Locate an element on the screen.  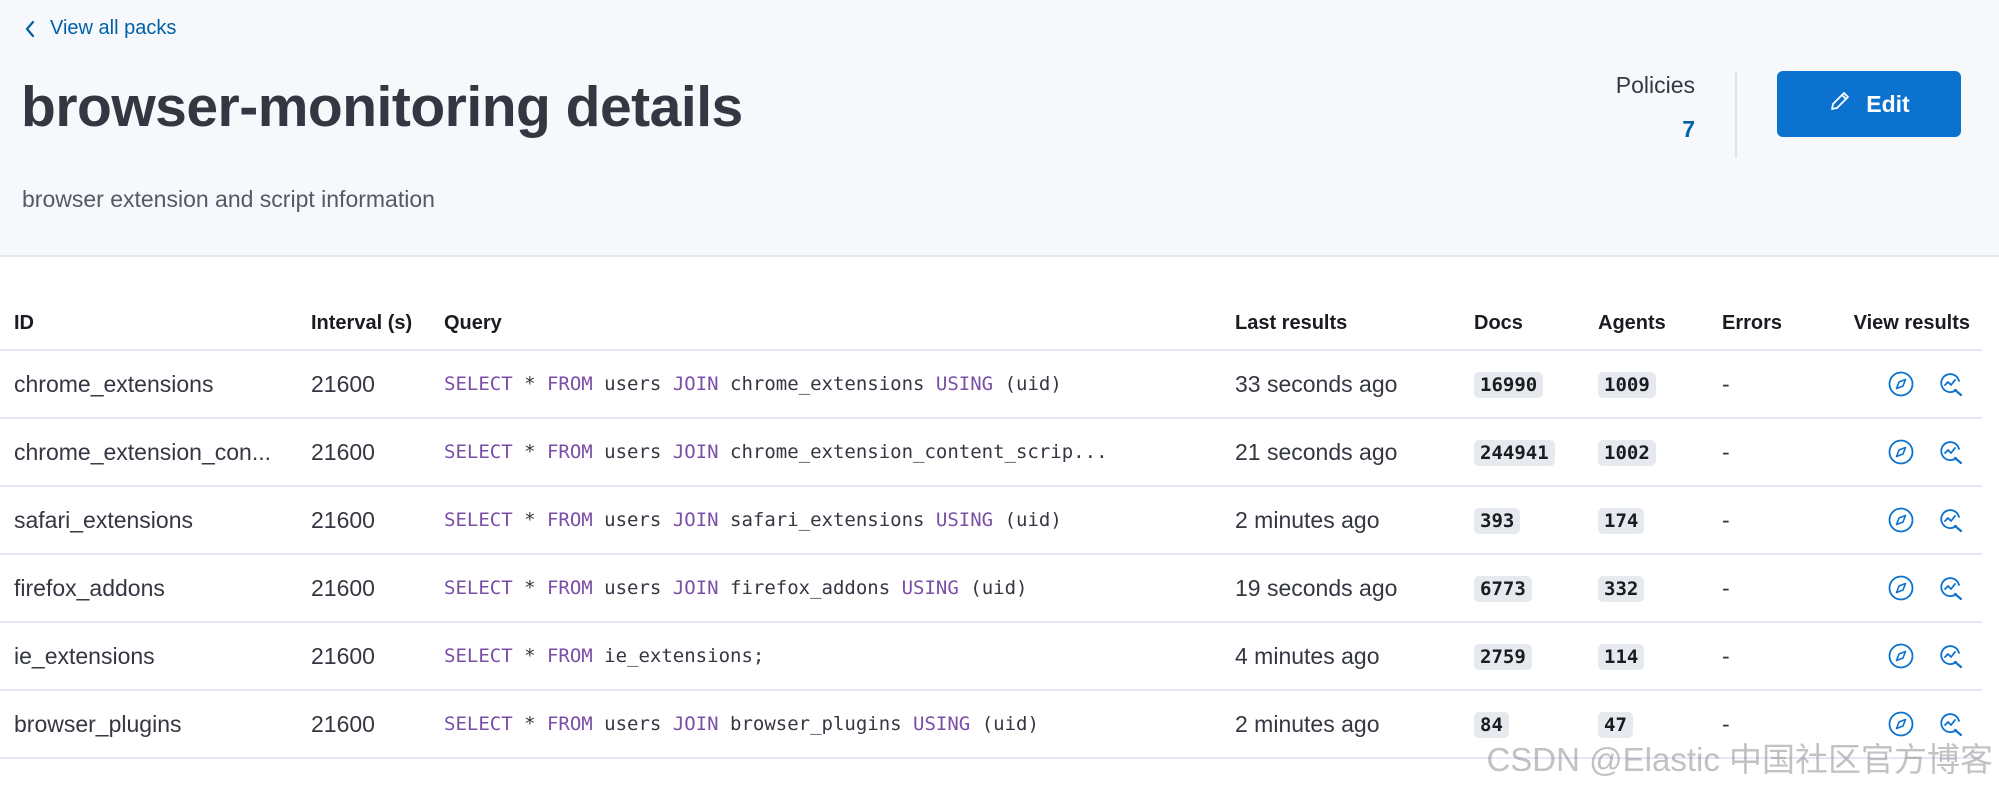
docs-badge: 2759 is located at coordinates (1503, 657).